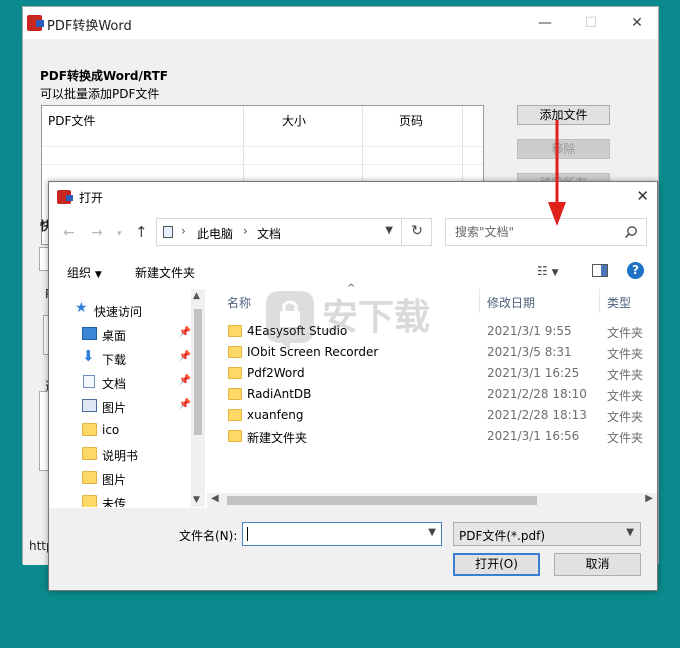 This screenshot has width=680, height=648. I want to click on organize-menu: 组织 ▼, so click(84, 272).